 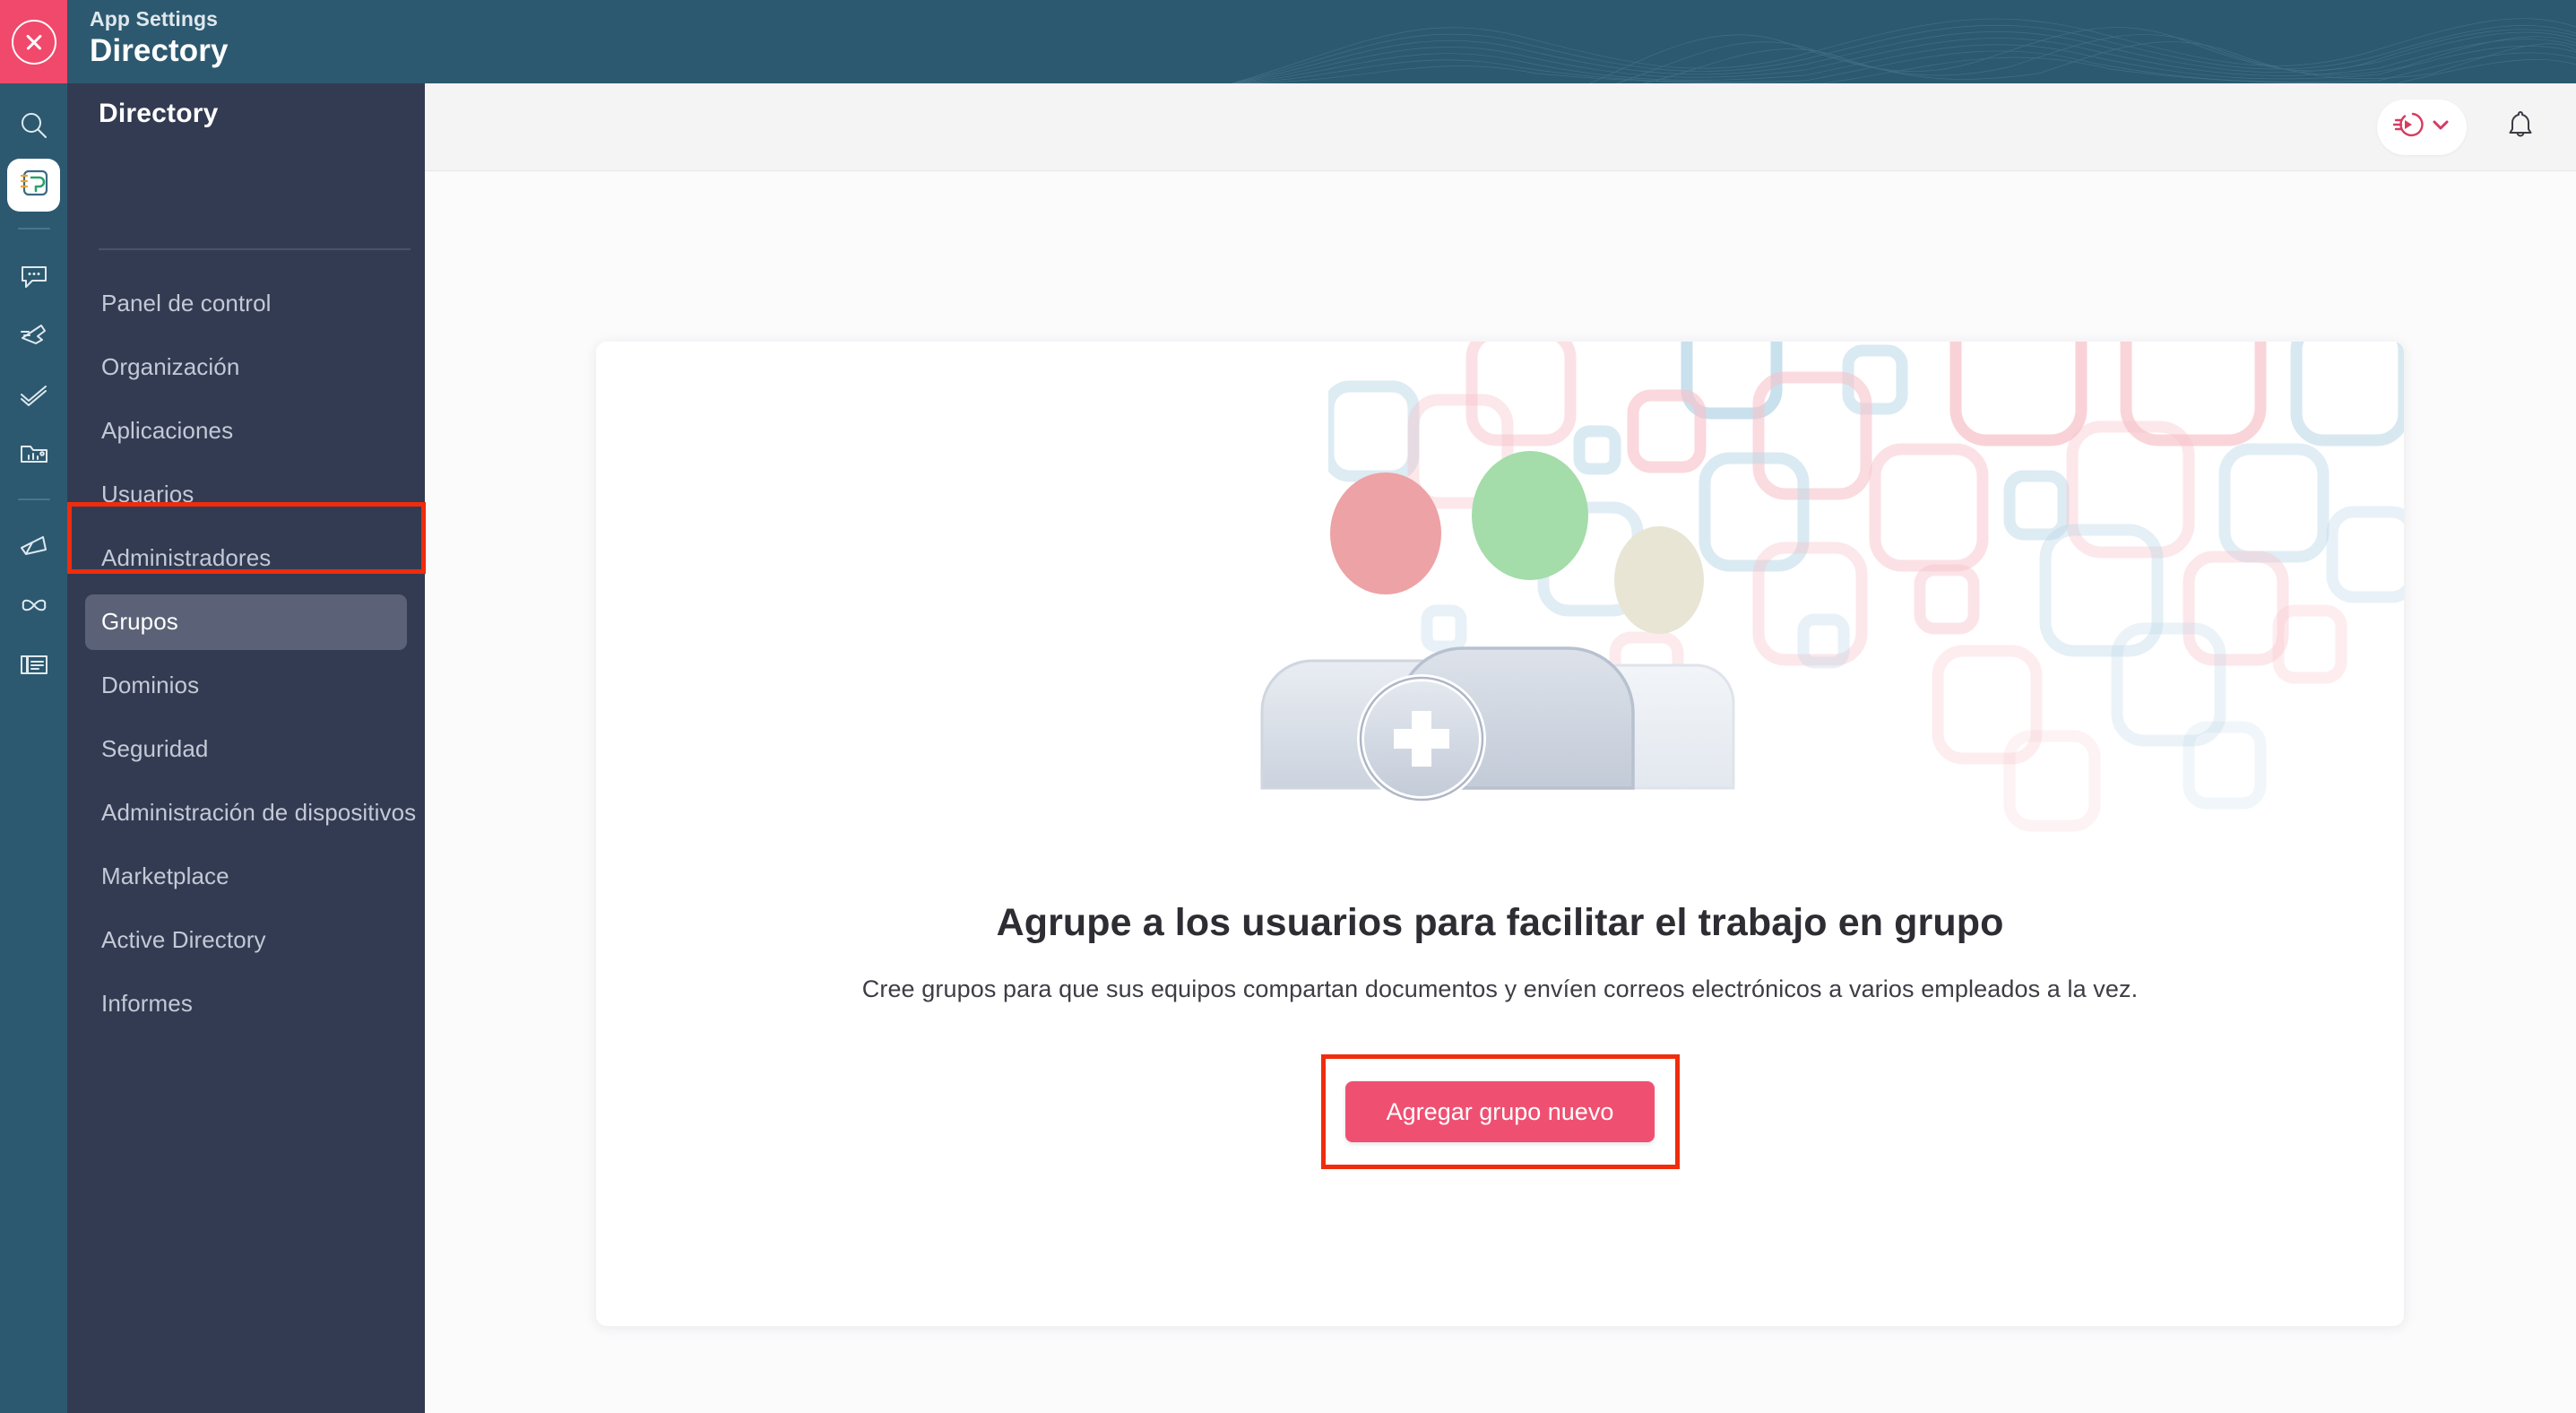 I want to click on campaign-icon, so click(x=34, y=546).